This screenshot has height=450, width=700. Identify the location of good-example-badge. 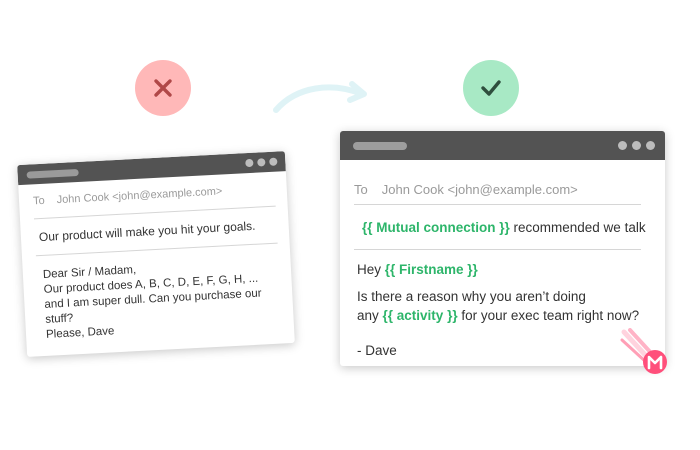
(491, 88).